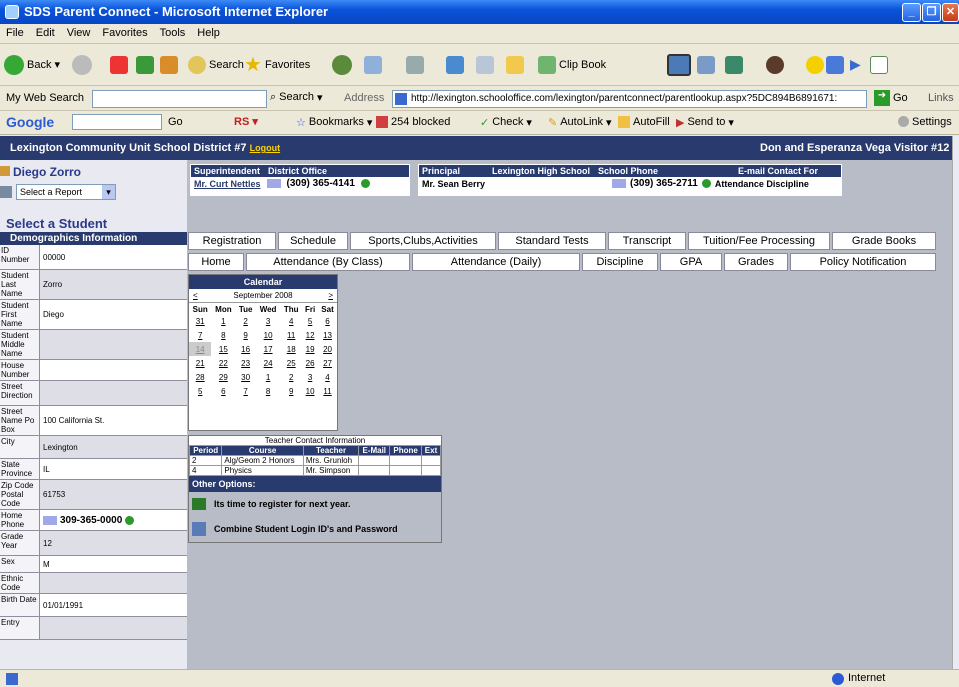  Describe the element at coordinates (32, 65) in the screenshot. I see `back-button: Back ▾` at that location.